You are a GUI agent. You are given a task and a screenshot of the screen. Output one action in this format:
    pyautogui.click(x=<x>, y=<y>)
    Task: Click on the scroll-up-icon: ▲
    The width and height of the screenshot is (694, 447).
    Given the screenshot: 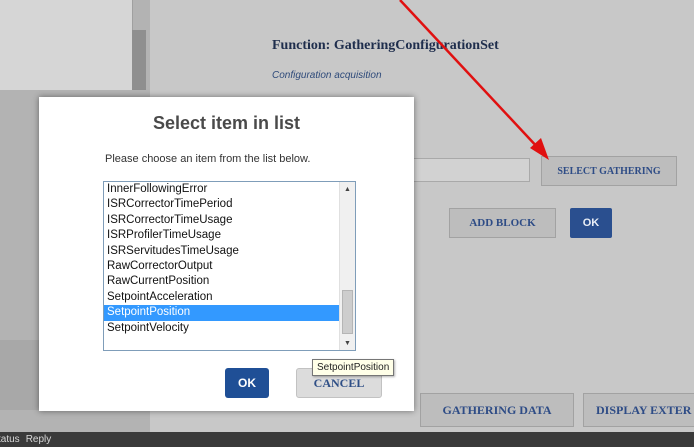 What is the action you would take?
    pyautogui.click(x=347, y=189)
    